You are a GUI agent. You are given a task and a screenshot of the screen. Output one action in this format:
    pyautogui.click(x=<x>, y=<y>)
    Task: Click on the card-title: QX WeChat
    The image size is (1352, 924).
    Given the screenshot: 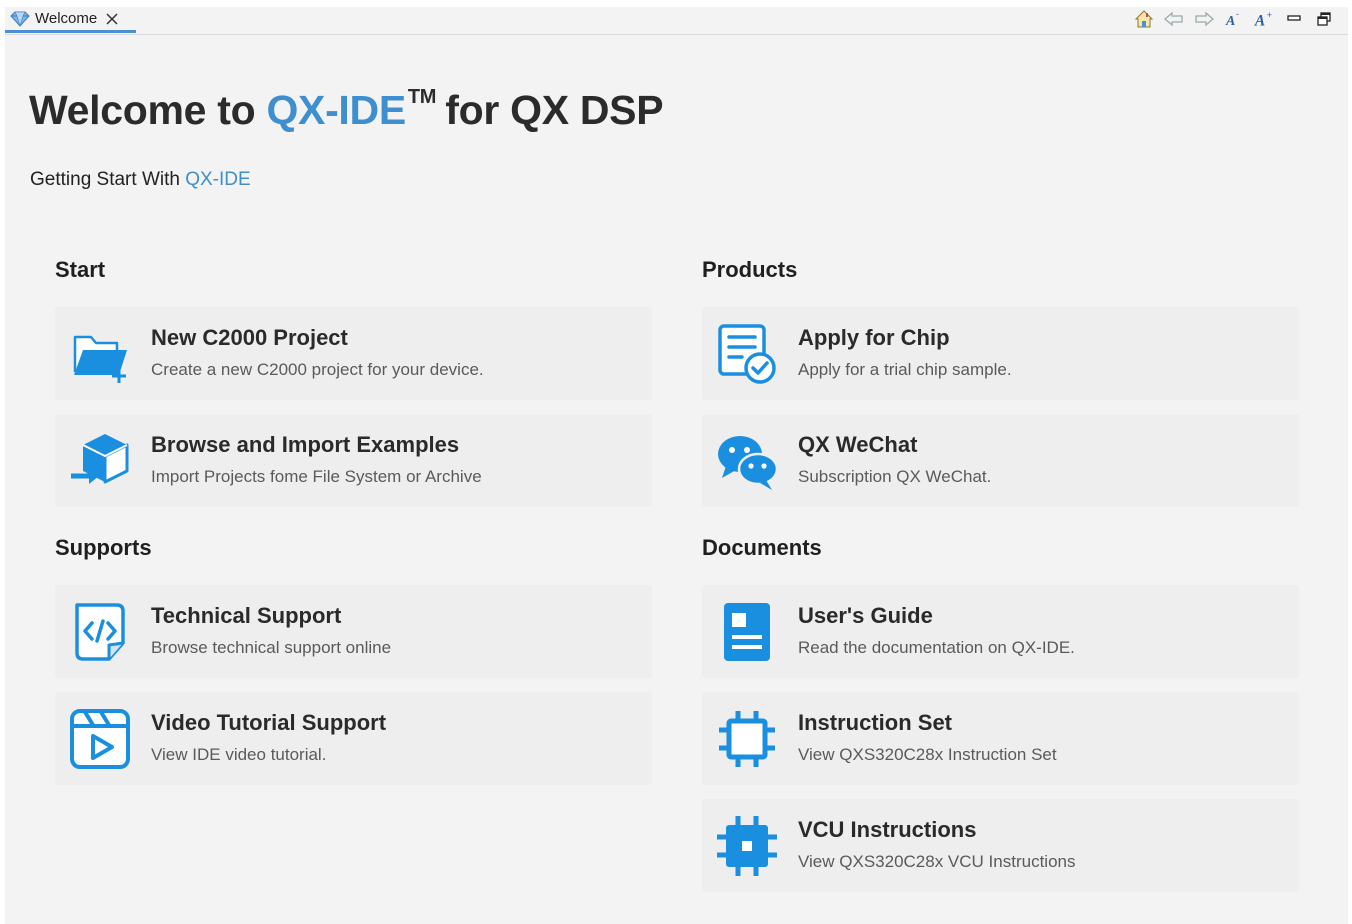 What is the action you would take?
    pyautogui.click(x=858, y=444)
    